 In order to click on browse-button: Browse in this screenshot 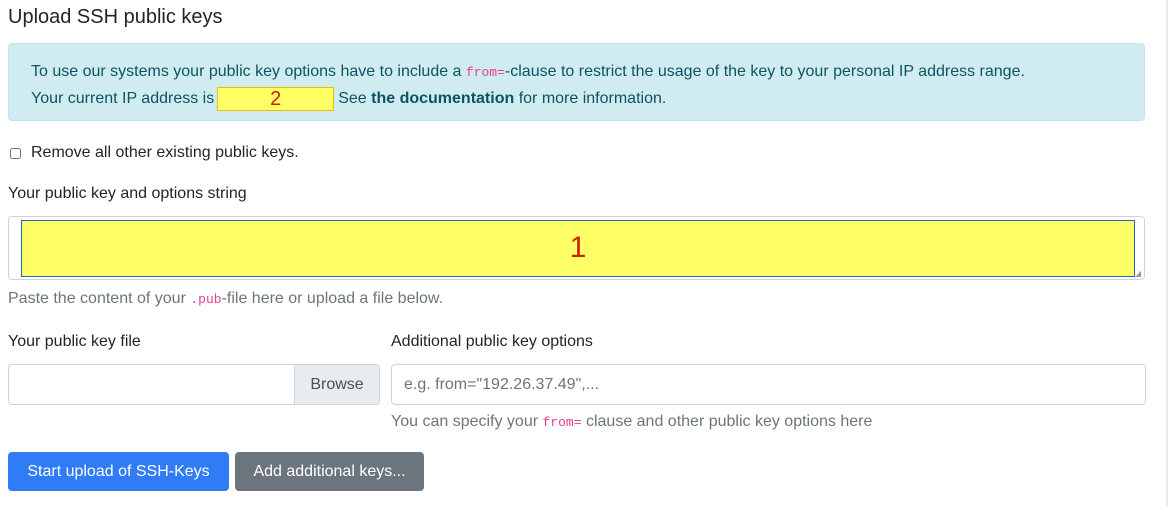, I will do `click(336, 384)`.